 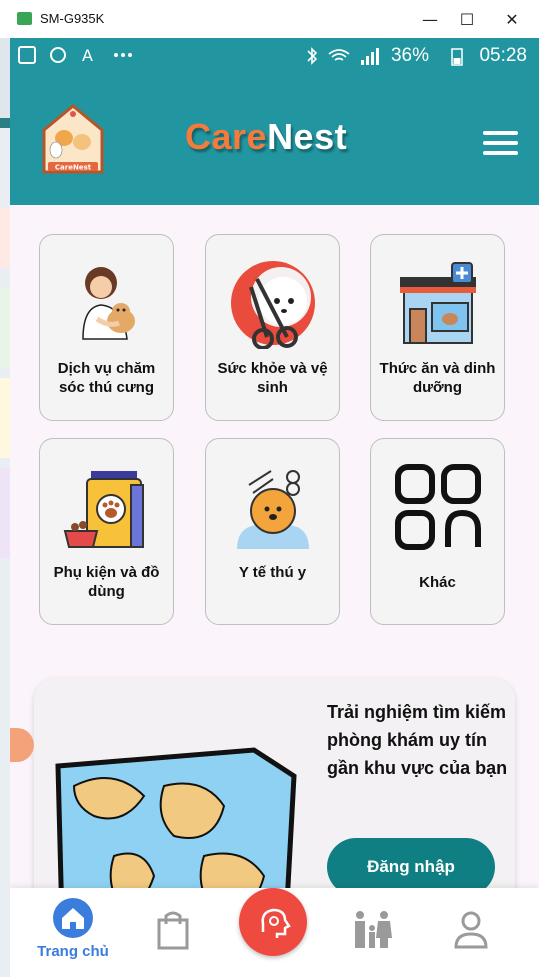 What do you see at coordinates (226, 136) in the screenshot?
I see `brand-part-1: Care` at bounding box center [226, 136].